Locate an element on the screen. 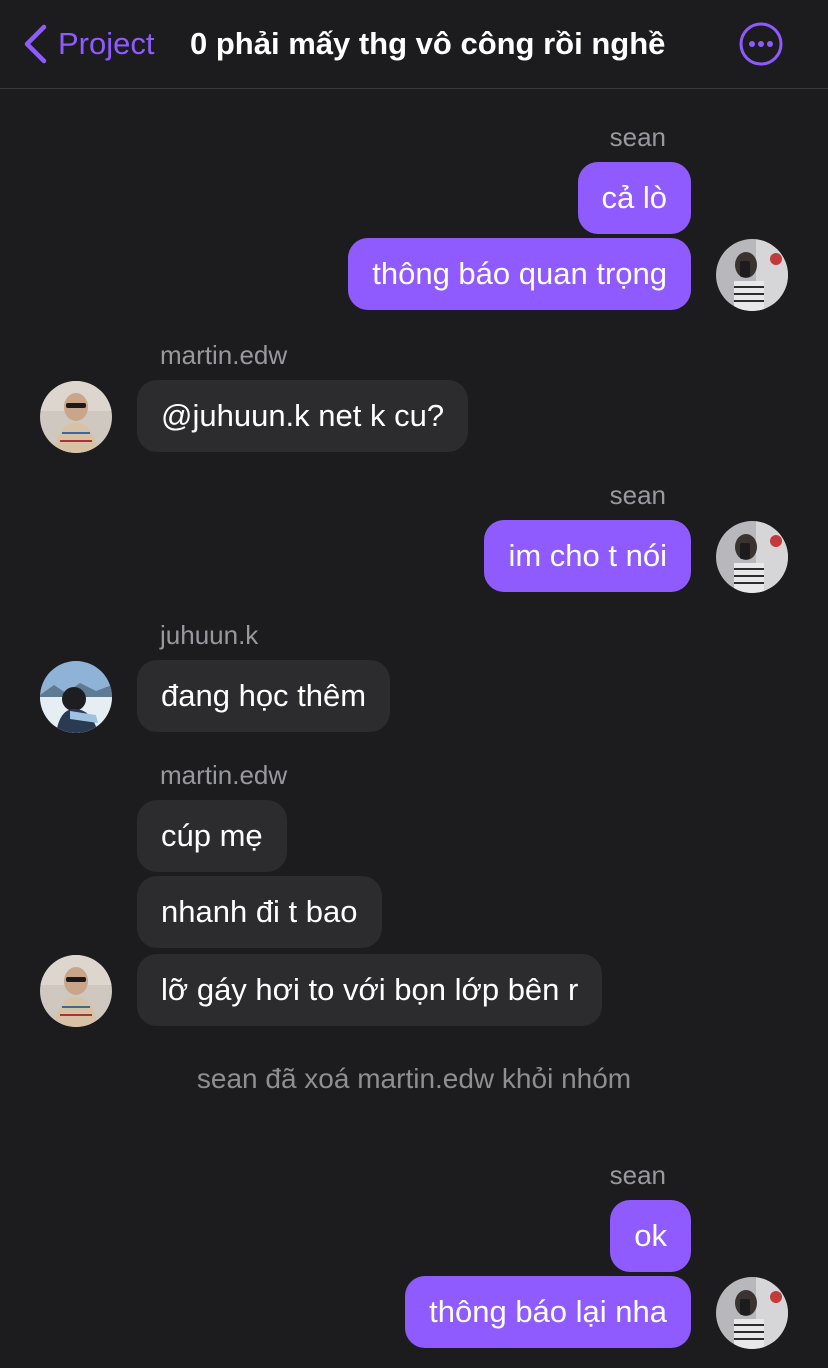 This screenshot has width=828, height=1368. system-message: sean đã xoá martin.edw khỏi nhóm is located at coordinates (414, 1078).